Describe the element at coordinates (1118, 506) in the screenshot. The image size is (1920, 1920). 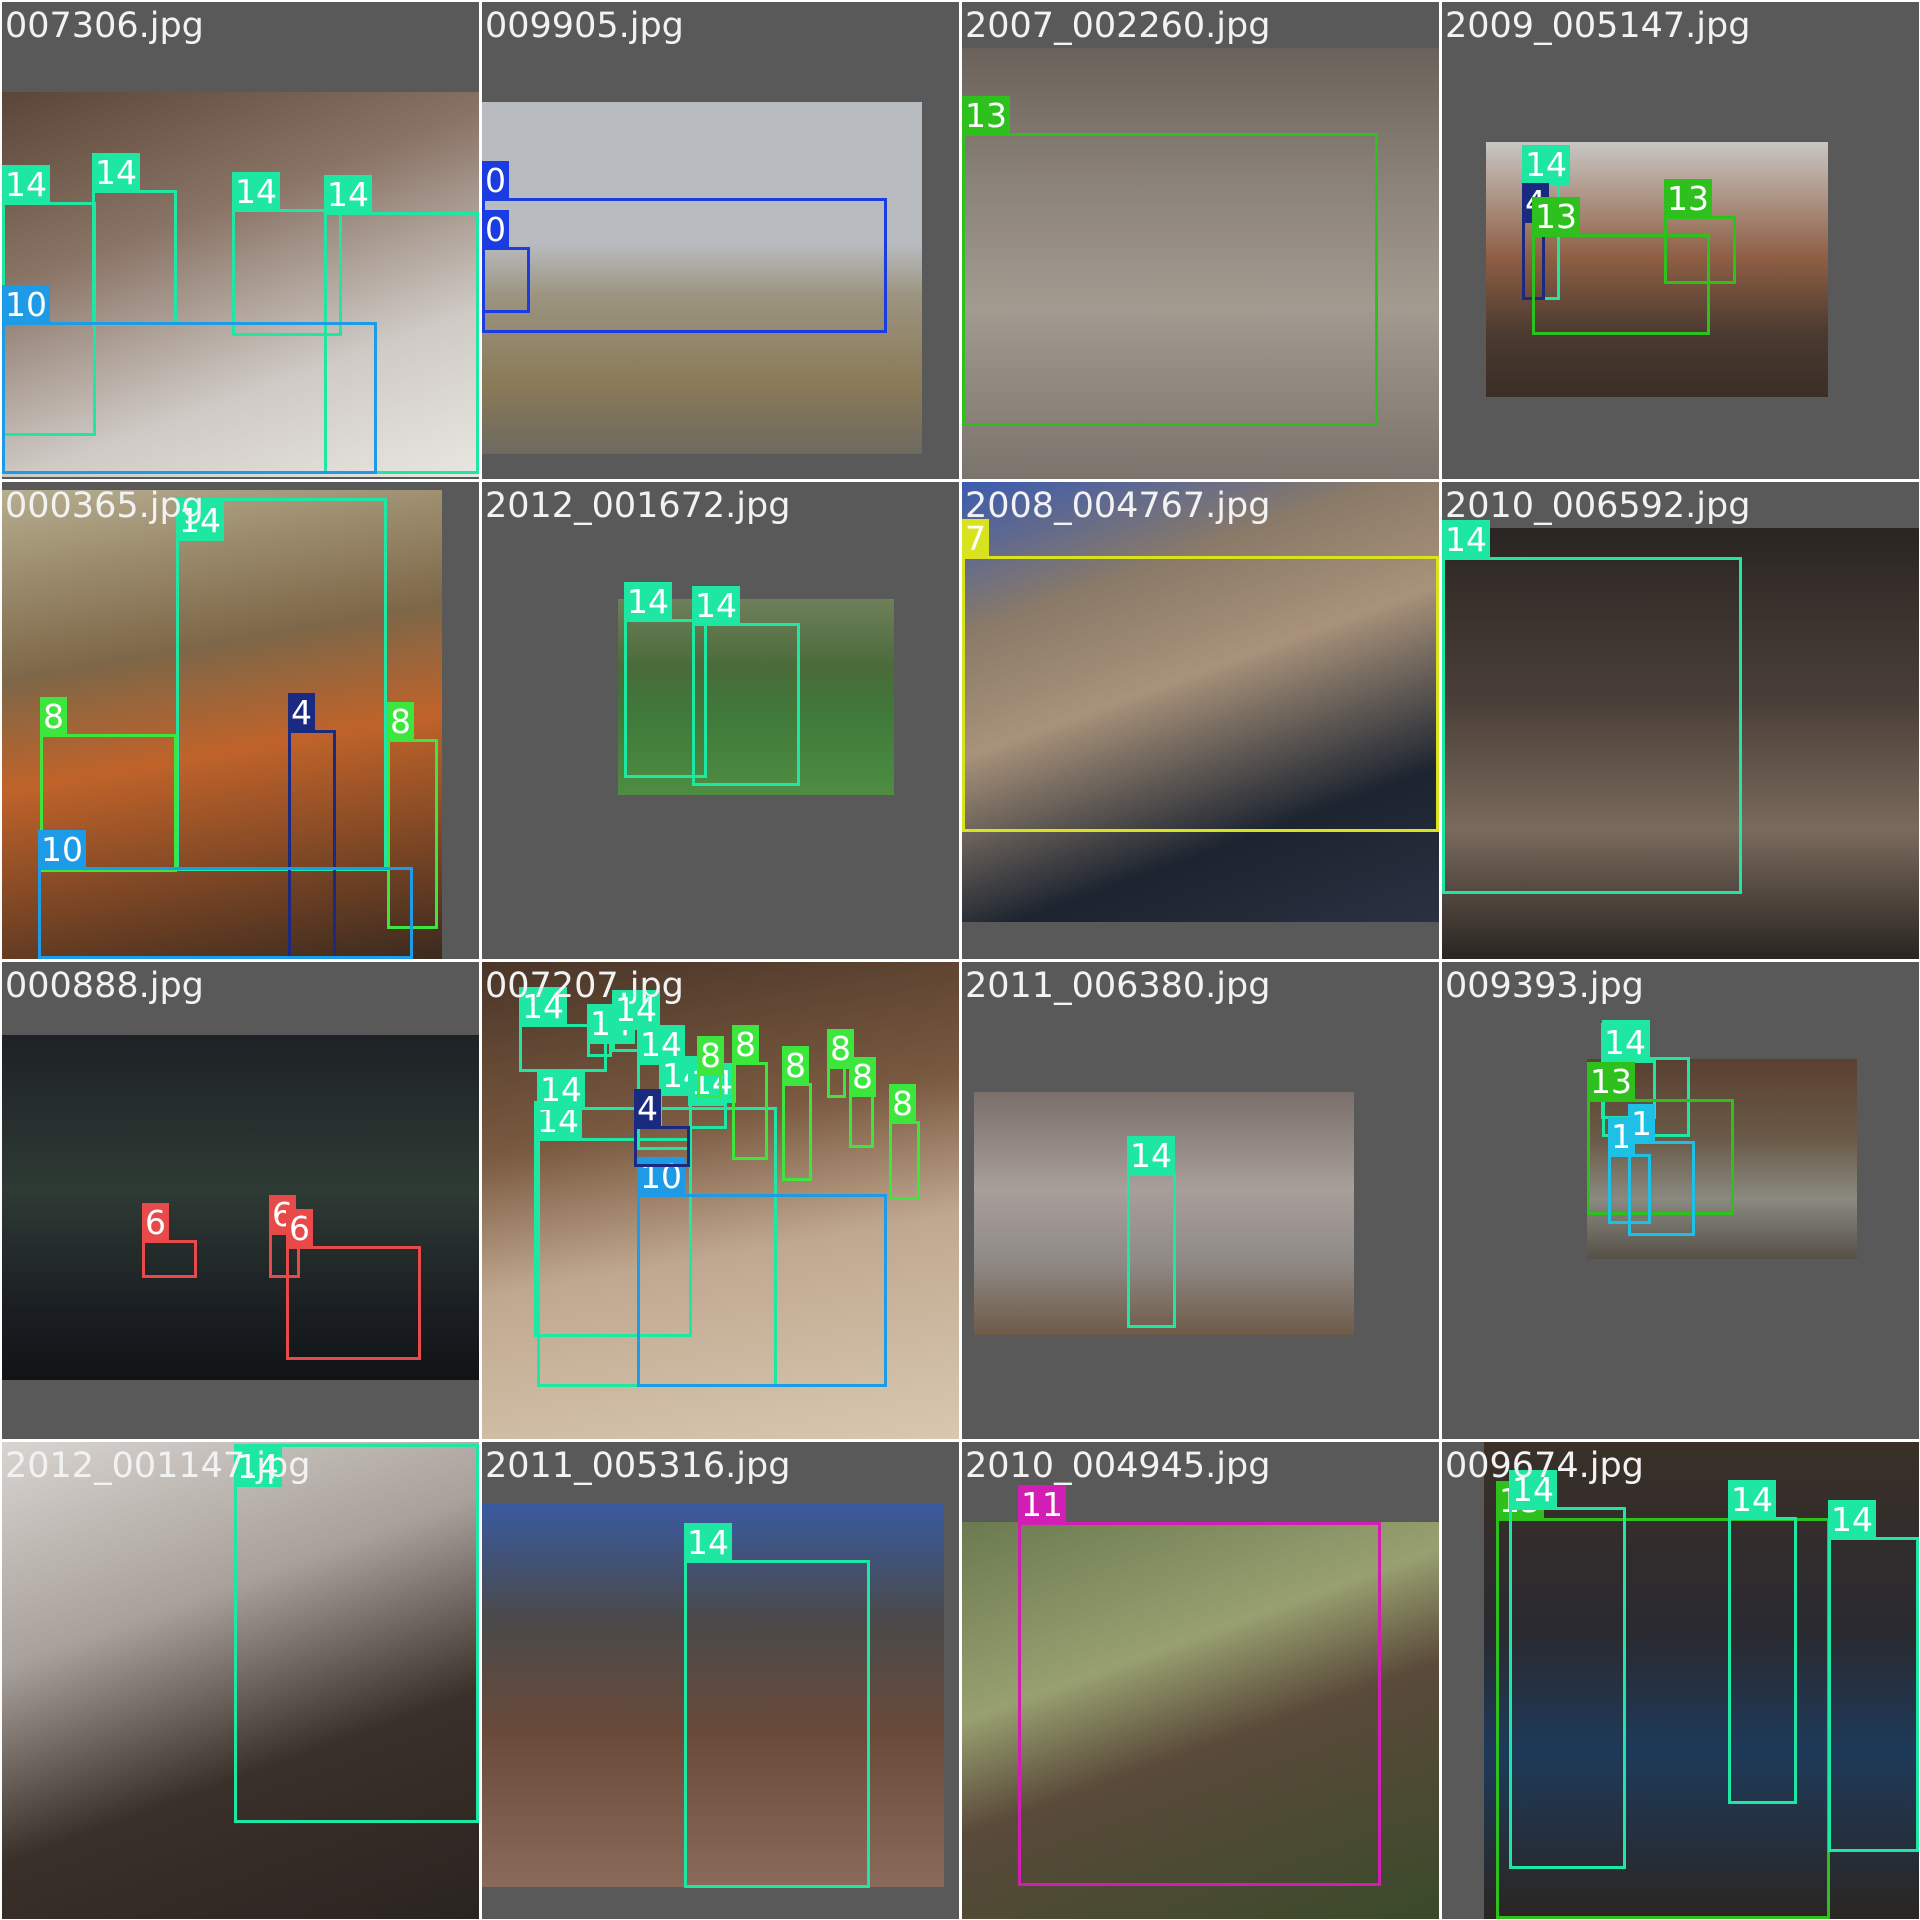
I see `tile-filename: 2008_004767.jpg` at that location.